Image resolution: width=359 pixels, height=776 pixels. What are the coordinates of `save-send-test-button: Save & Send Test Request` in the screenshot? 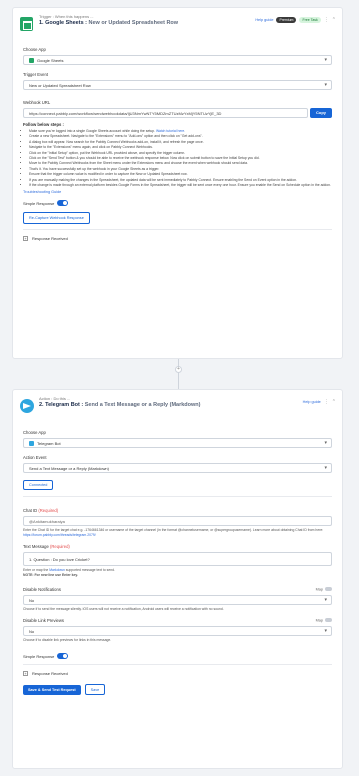 It's located at (52, 689).